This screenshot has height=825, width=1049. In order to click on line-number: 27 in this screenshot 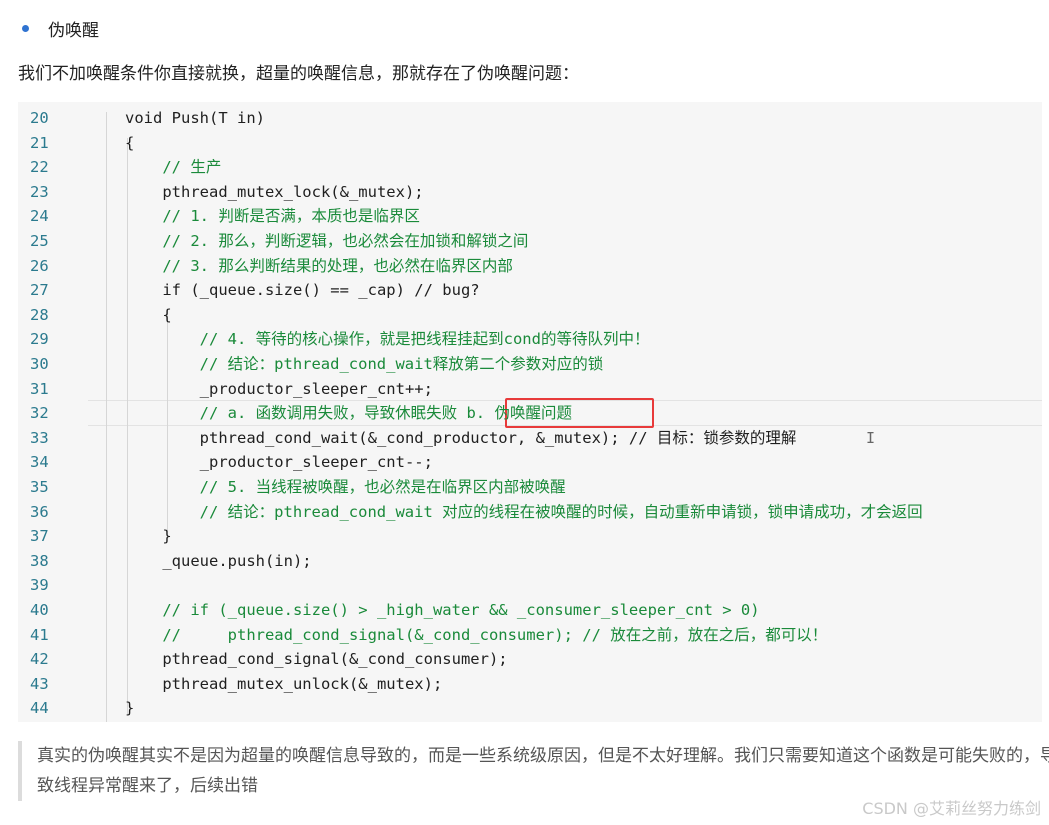, I will do `click(39, 290)`.